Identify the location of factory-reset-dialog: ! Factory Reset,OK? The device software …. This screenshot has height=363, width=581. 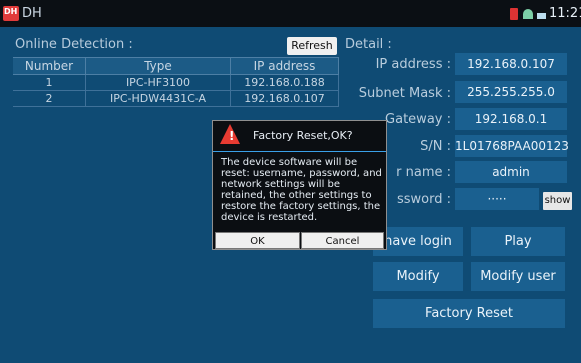
(299, 185).